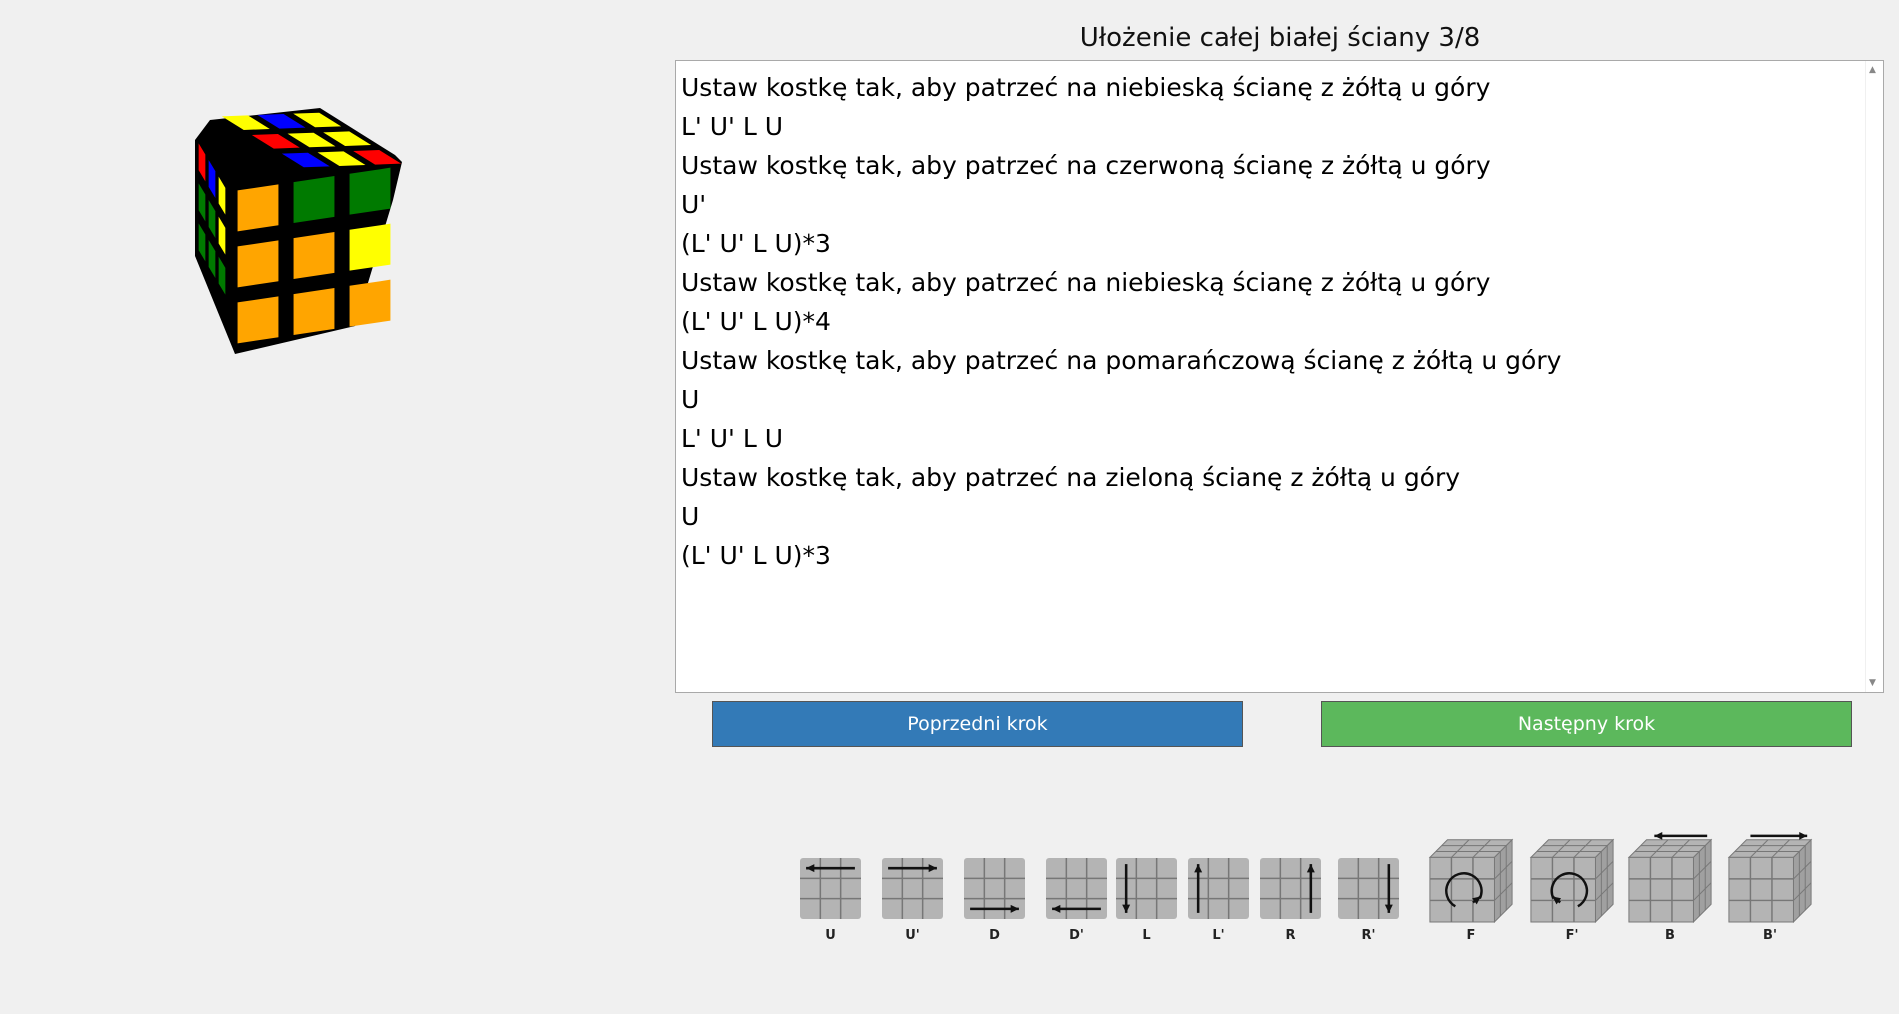 The image size is (1899, 1014). I want to click on move-r-prime-icon, so click(1368, 888).